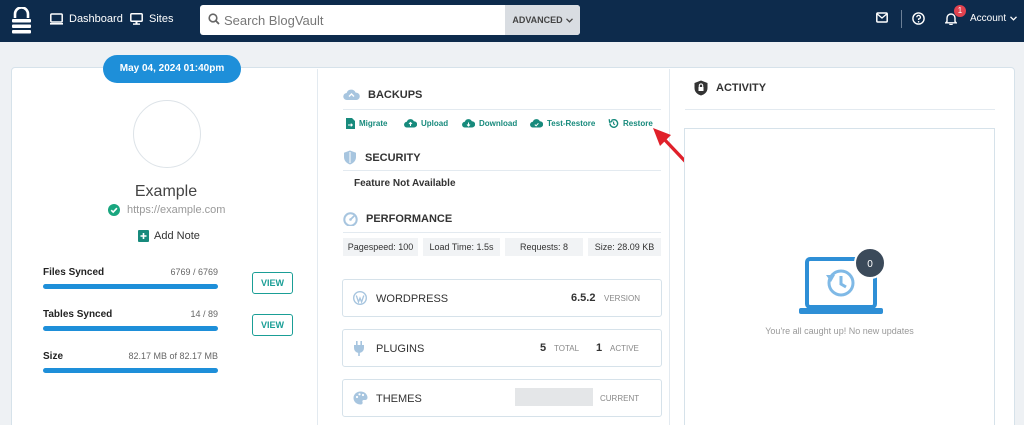 The image size is (1024, 425). Describe the element at coordinates (380, 247) in the screenshot. I see `pagespeed-stat: Pagespeed: 100` at that location.